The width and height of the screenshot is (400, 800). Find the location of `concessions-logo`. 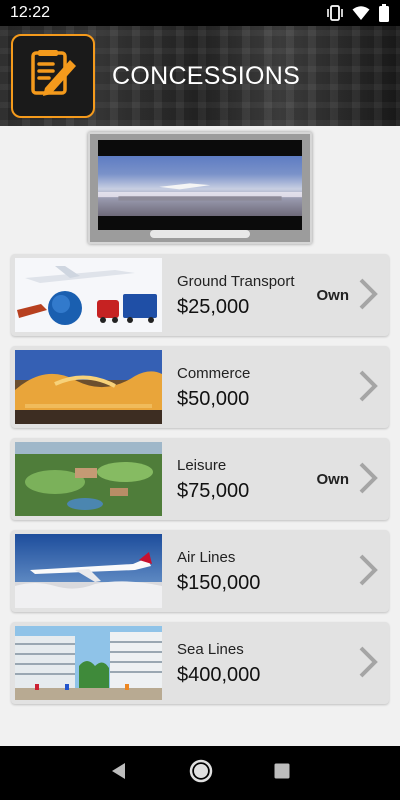

concessions-logo is located at coordinates (53, 76).